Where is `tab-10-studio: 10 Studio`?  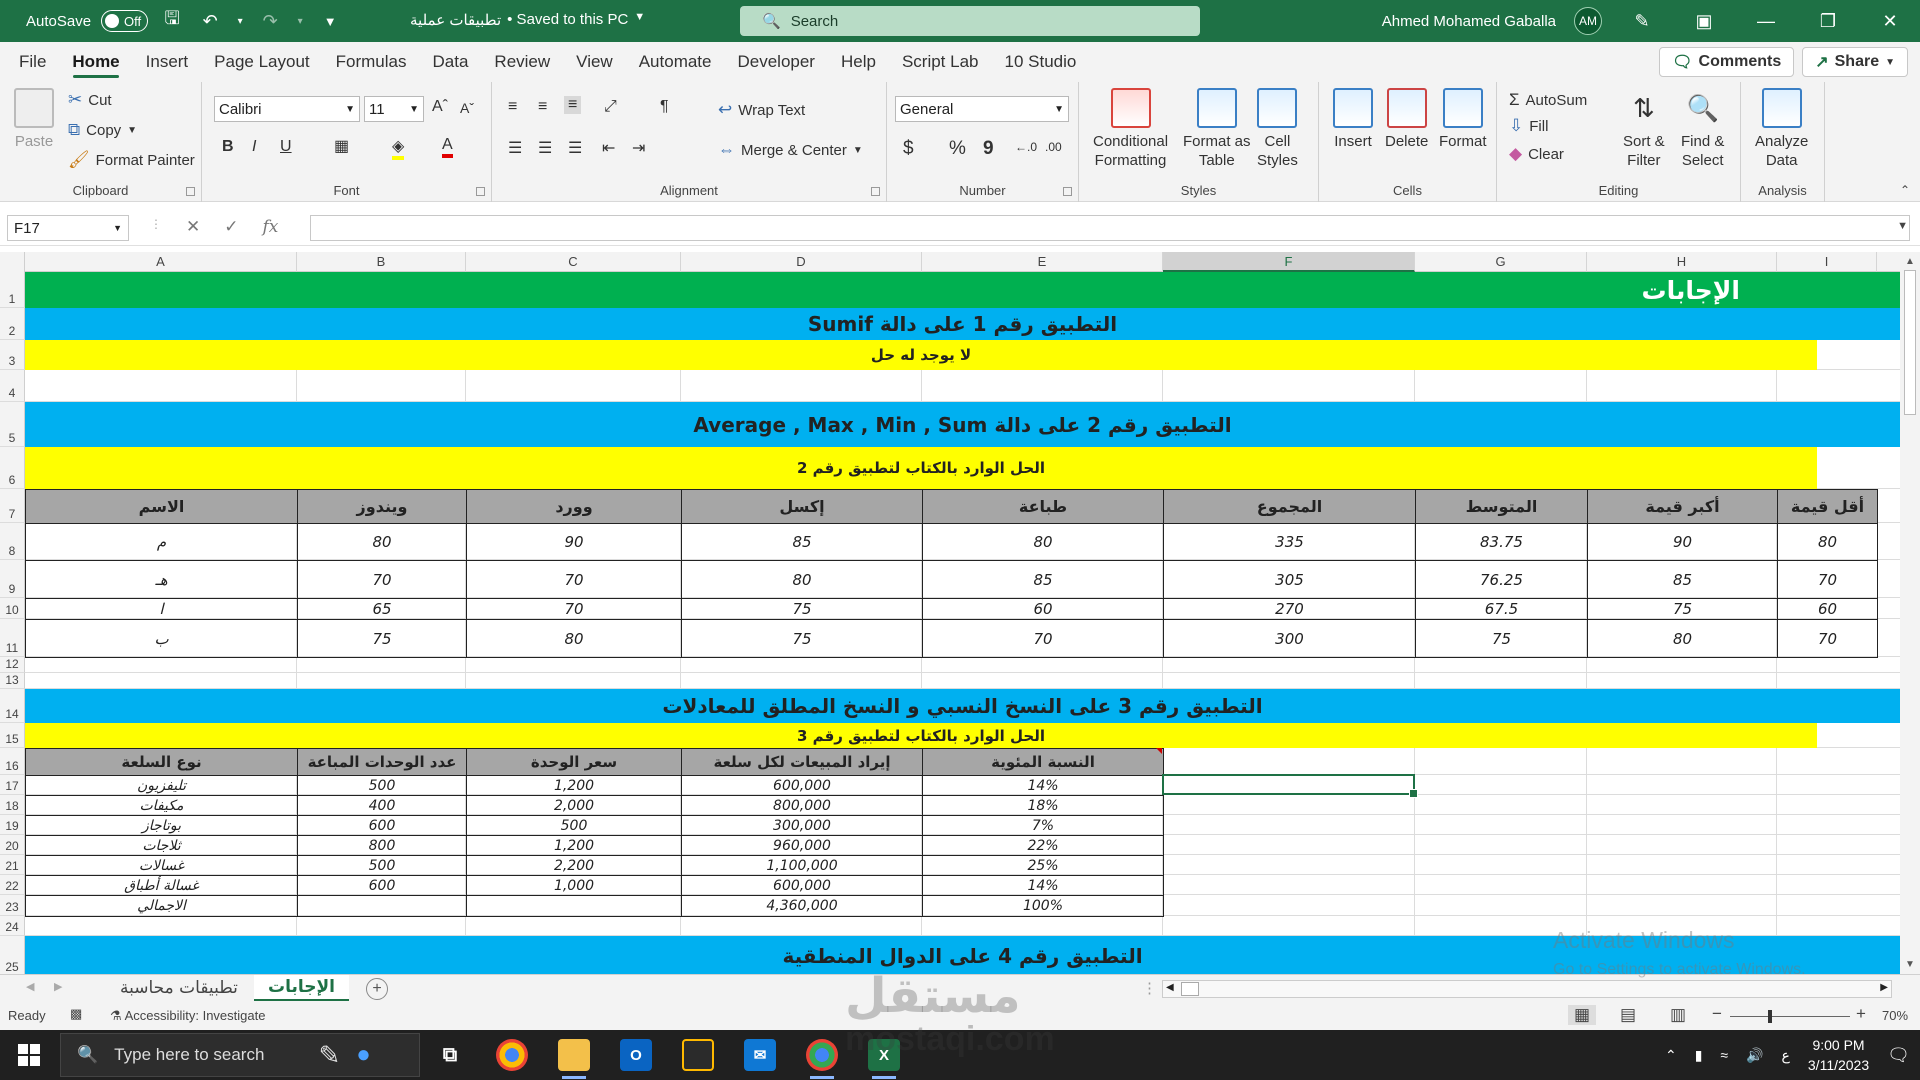
tab-10-studio: 10 Studio is located at coordinates (1041, 62).